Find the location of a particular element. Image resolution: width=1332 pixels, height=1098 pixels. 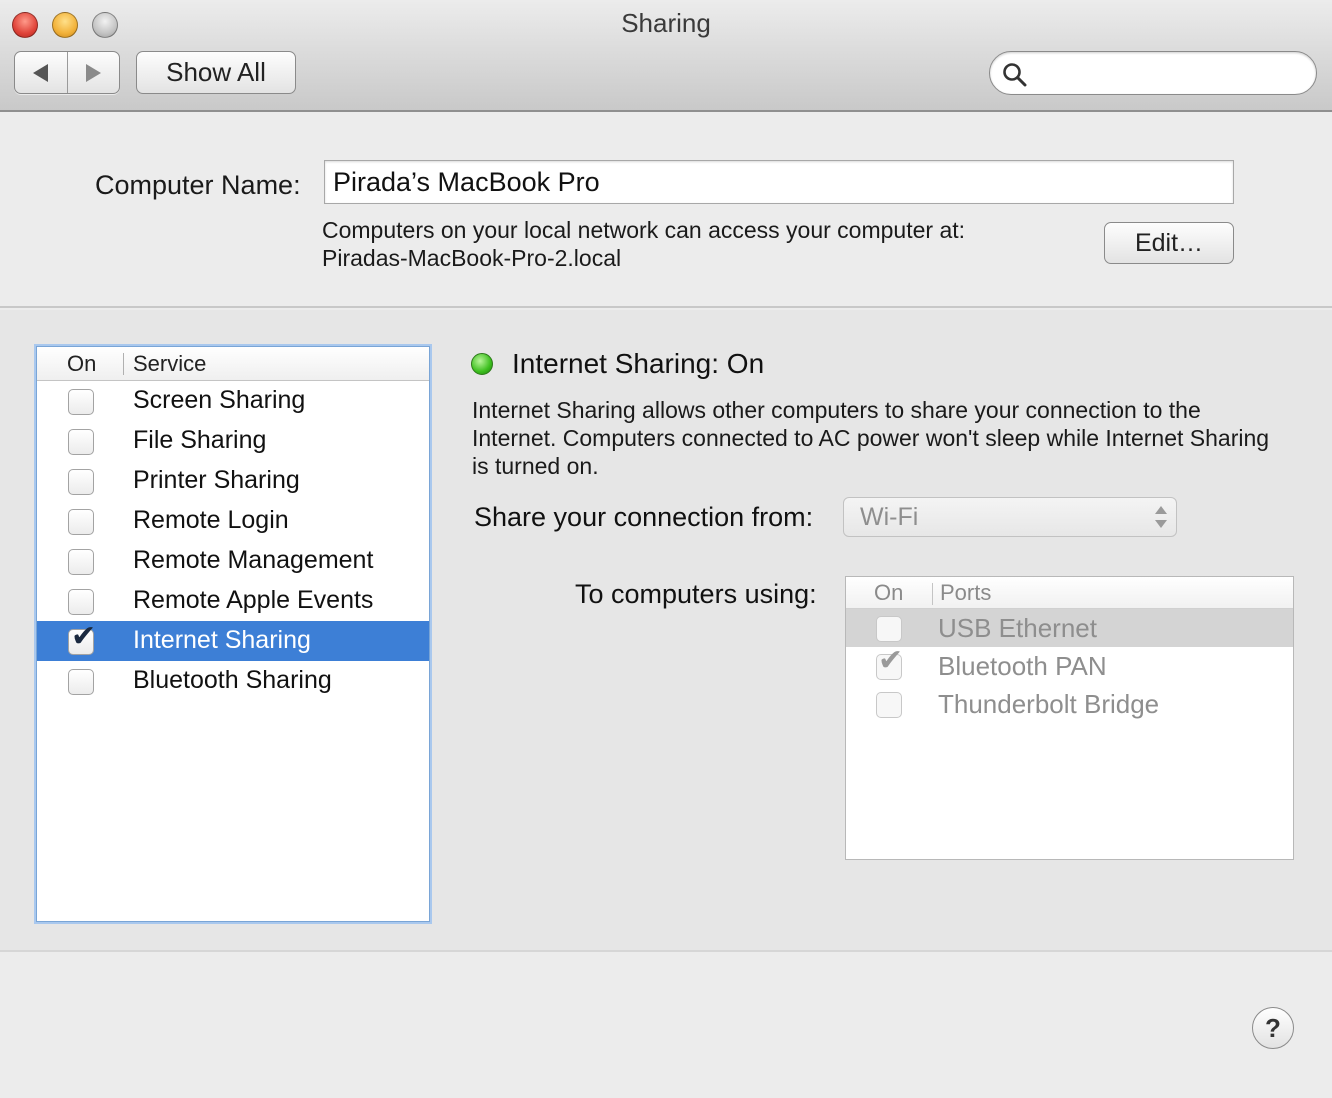

back-forward-control is located at coordinates (67, 72).